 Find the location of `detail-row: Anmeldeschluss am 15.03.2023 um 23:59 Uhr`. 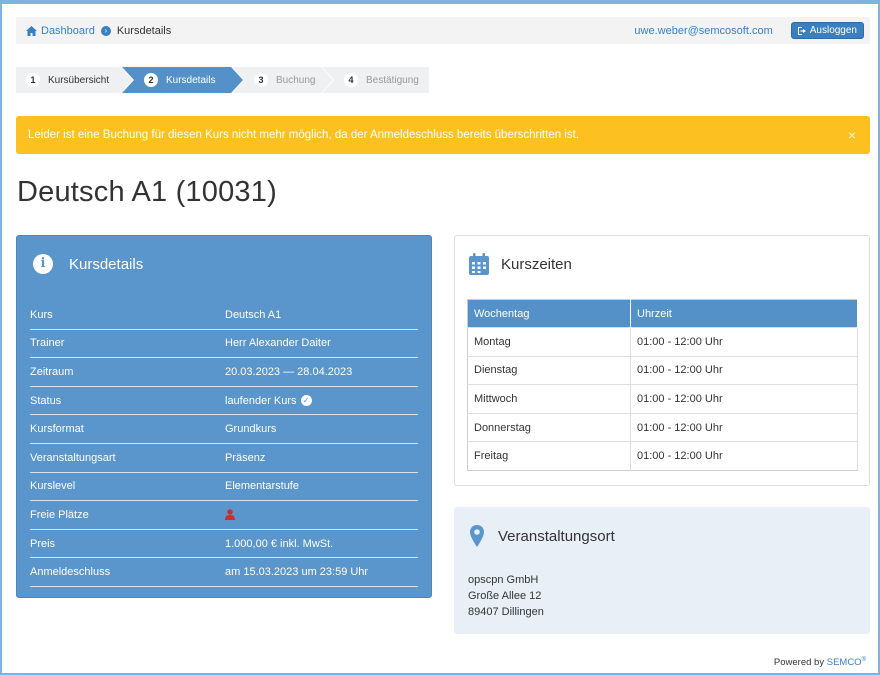

detail-row: Anmeldeschluss am 15.03.2023 um 23:59 Uhr is located at coordinates (224, 572).